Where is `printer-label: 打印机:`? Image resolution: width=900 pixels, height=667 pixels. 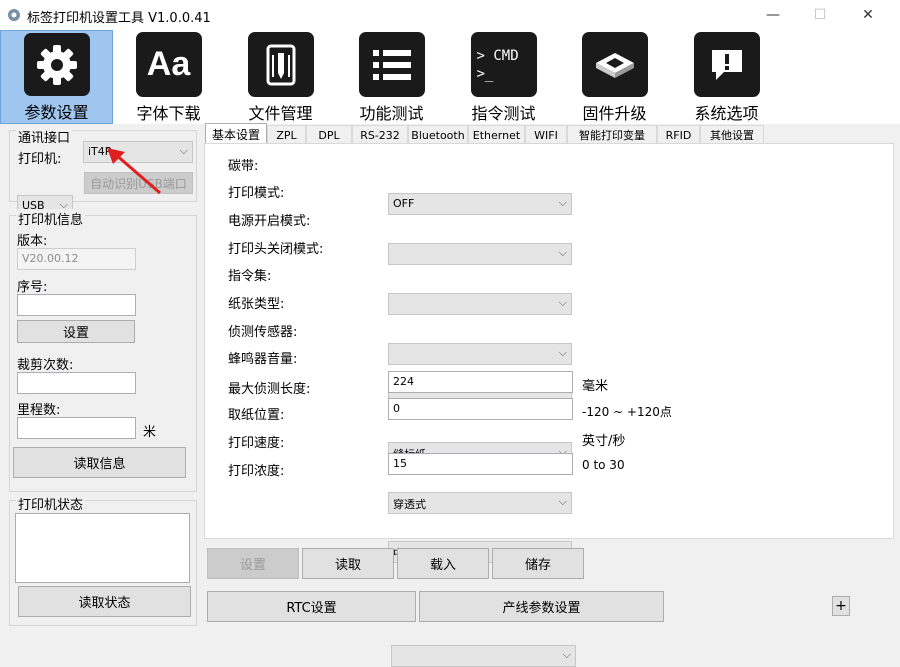 printer-label: 打印机: is located at coordinates (40, 159).